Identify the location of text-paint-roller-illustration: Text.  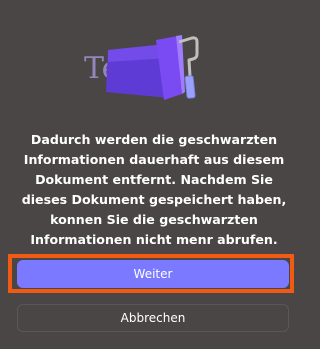
(141, 67).